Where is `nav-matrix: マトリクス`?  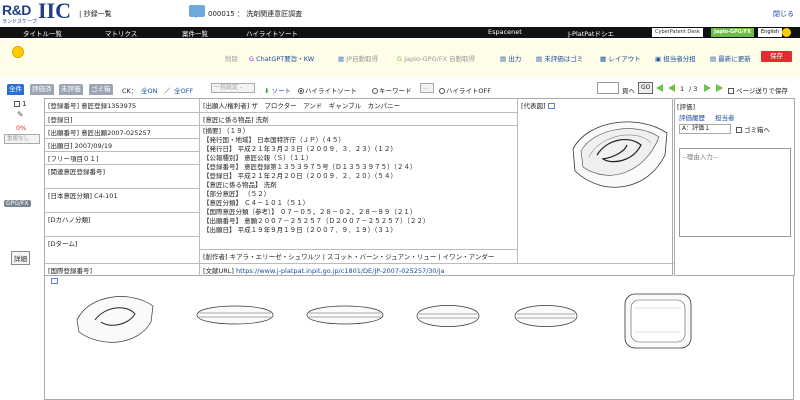 nav-matrix: マトリクス is located at coordinates (121, 33).